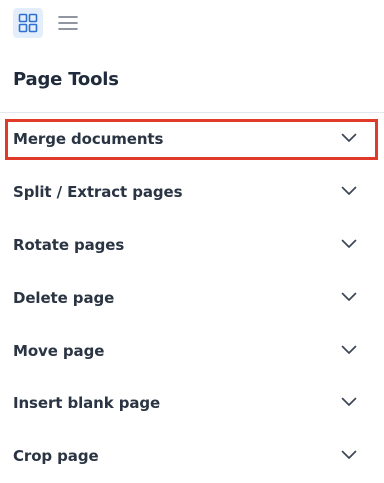 The image size is (384, 483). Describe the element at coordinates (192, 350) in the screenshot. I see `tool-item-move-page: Move page` at that location.